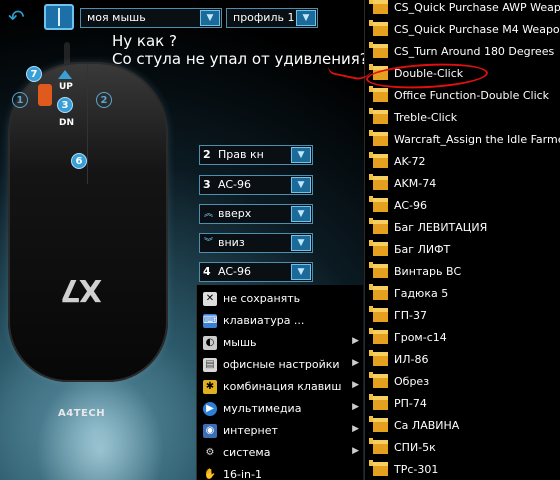  What do you see at coordinates (462, 404) in the screenshot?
I see `list-item: РП-74` at bounding box center [462, 404].